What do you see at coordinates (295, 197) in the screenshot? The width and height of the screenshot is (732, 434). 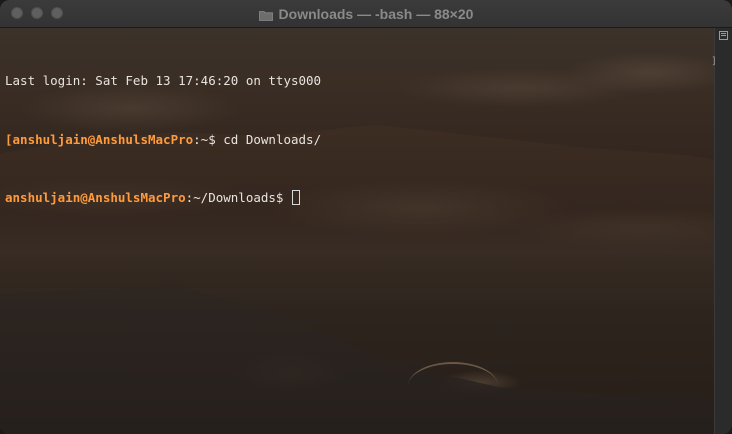 I see `text-cursor` at bounding box center [295, 197].